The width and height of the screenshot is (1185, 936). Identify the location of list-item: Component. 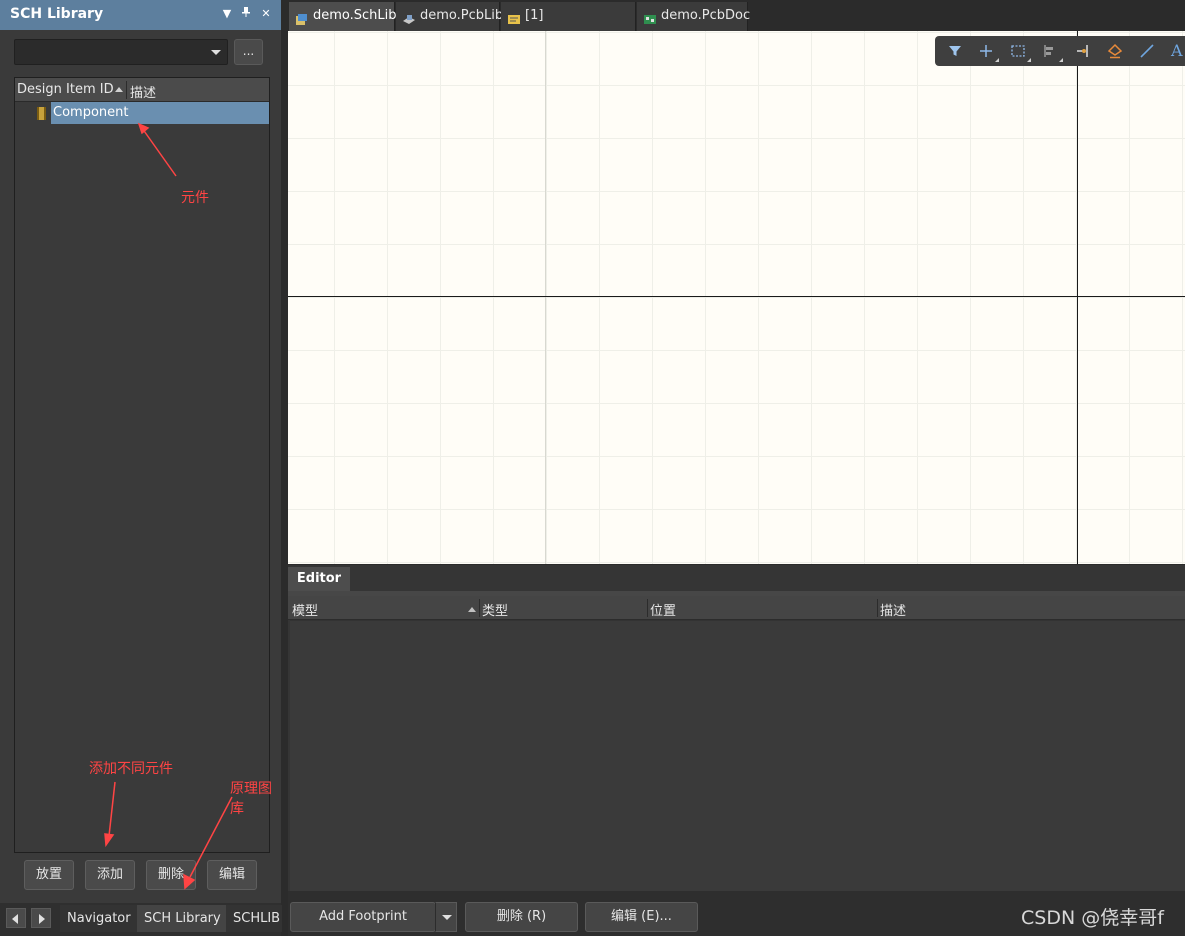
(160, 113).